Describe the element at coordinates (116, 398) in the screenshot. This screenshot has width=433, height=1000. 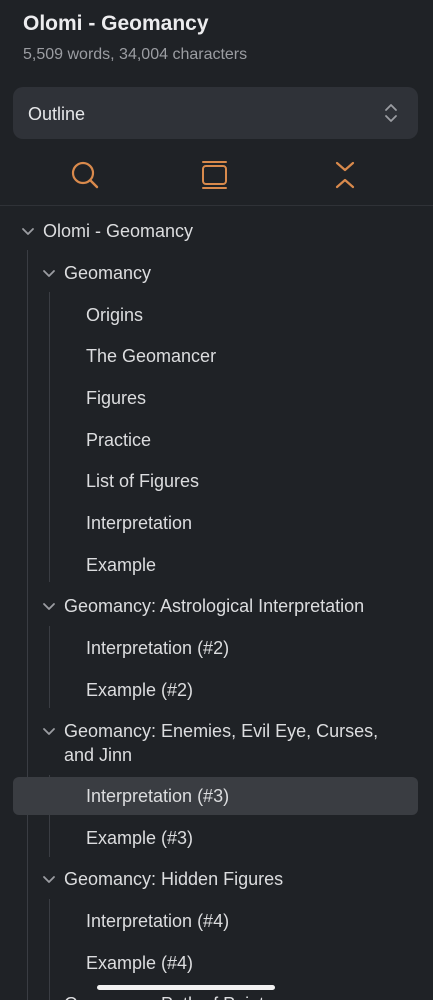
I see `outline-item-label: Figures` at that location.